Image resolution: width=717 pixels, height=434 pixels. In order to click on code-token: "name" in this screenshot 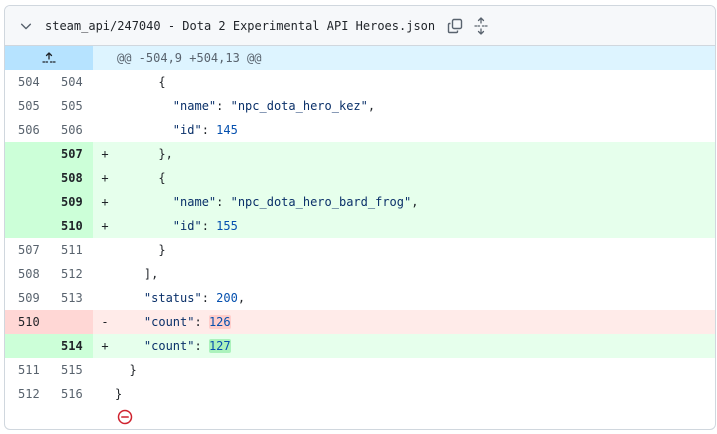, I will do `click(194, 106)`.